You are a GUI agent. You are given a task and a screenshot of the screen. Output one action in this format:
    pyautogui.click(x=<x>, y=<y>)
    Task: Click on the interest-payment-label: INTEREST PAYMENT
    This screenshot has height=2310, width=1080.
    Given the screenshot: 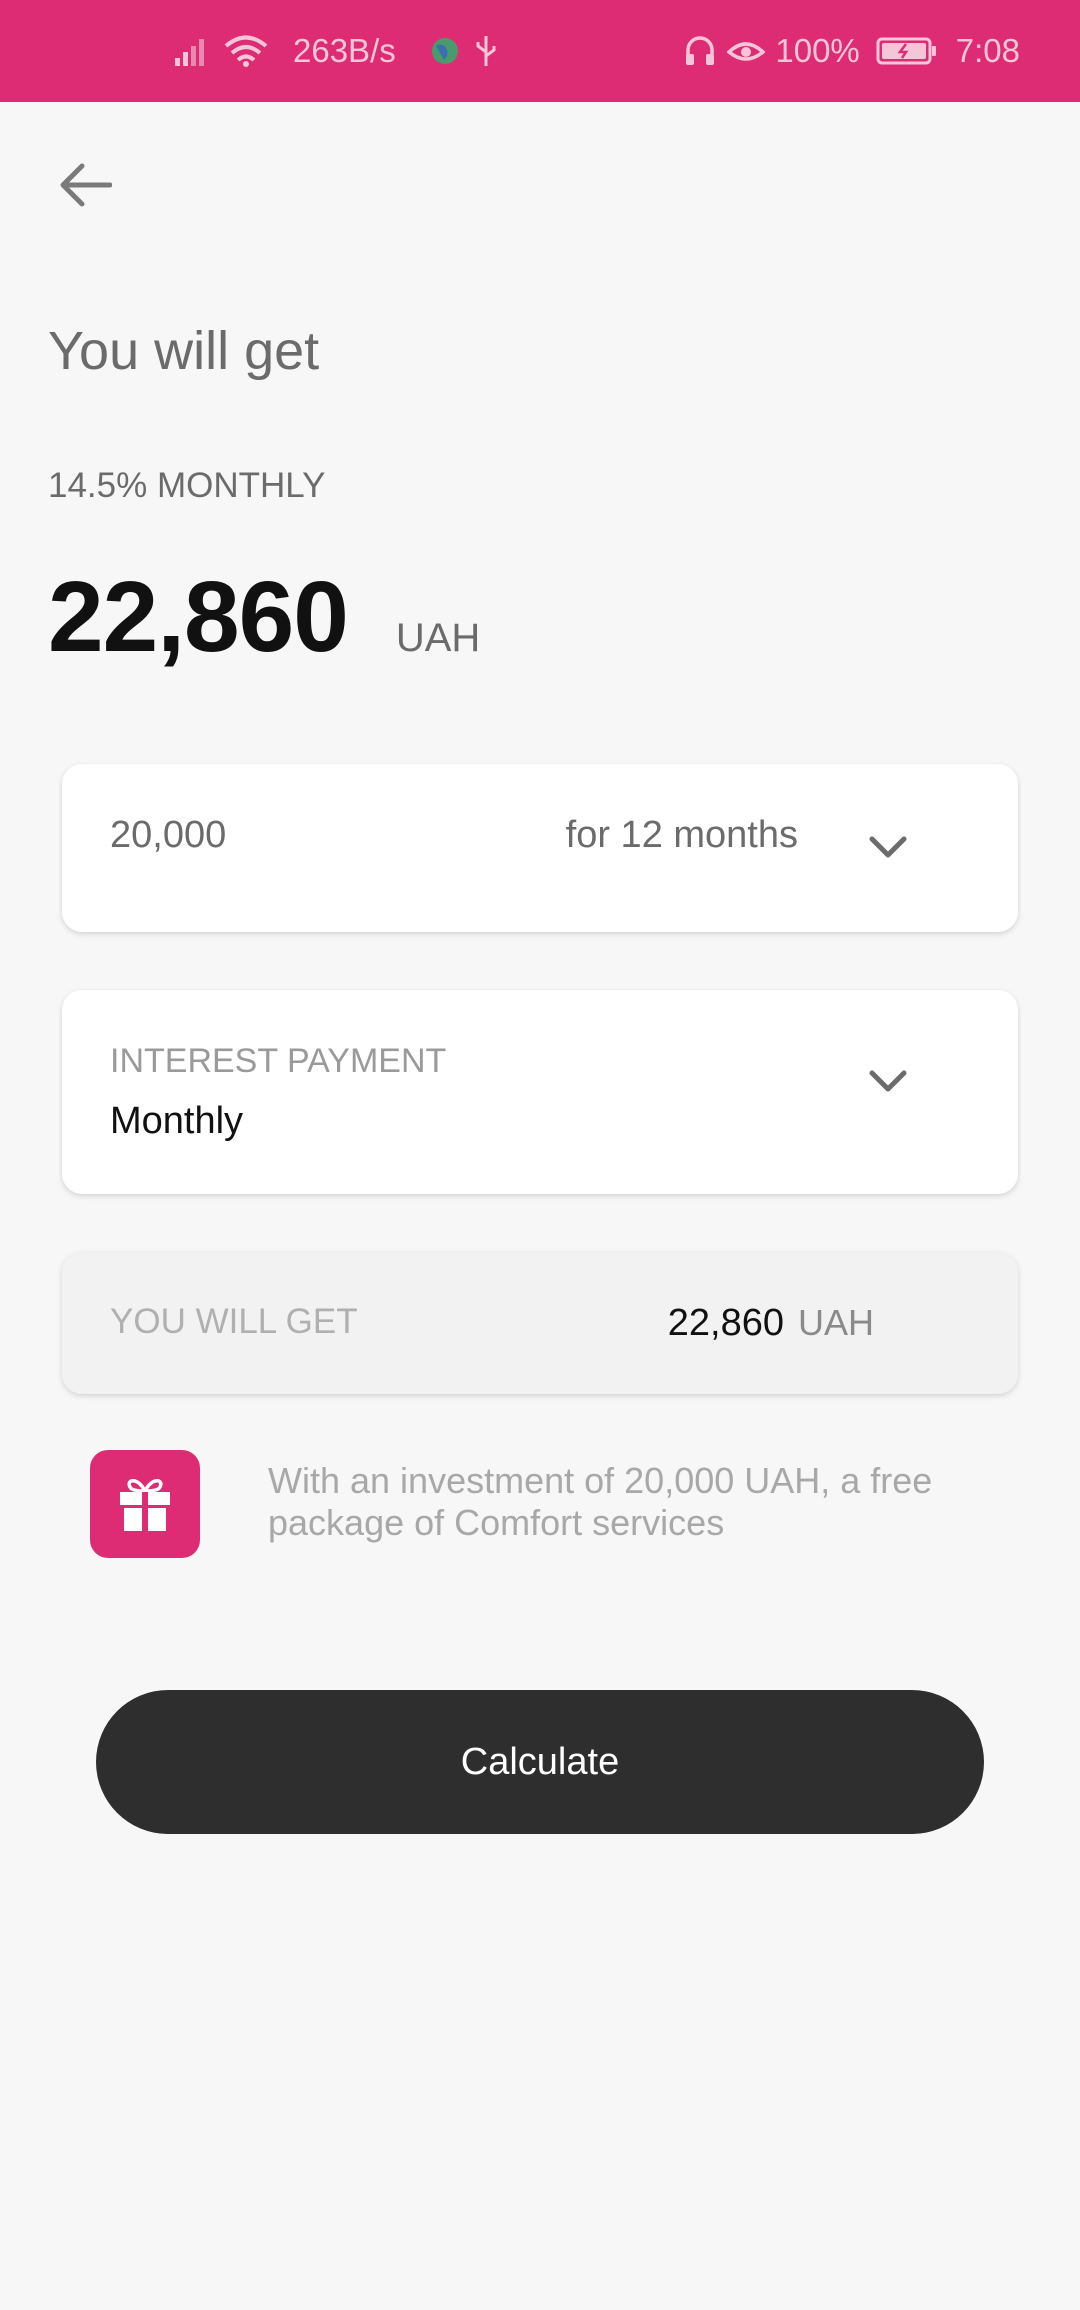 What is the action you would take?
    pyautogui.click(x=278, y=1061)
    